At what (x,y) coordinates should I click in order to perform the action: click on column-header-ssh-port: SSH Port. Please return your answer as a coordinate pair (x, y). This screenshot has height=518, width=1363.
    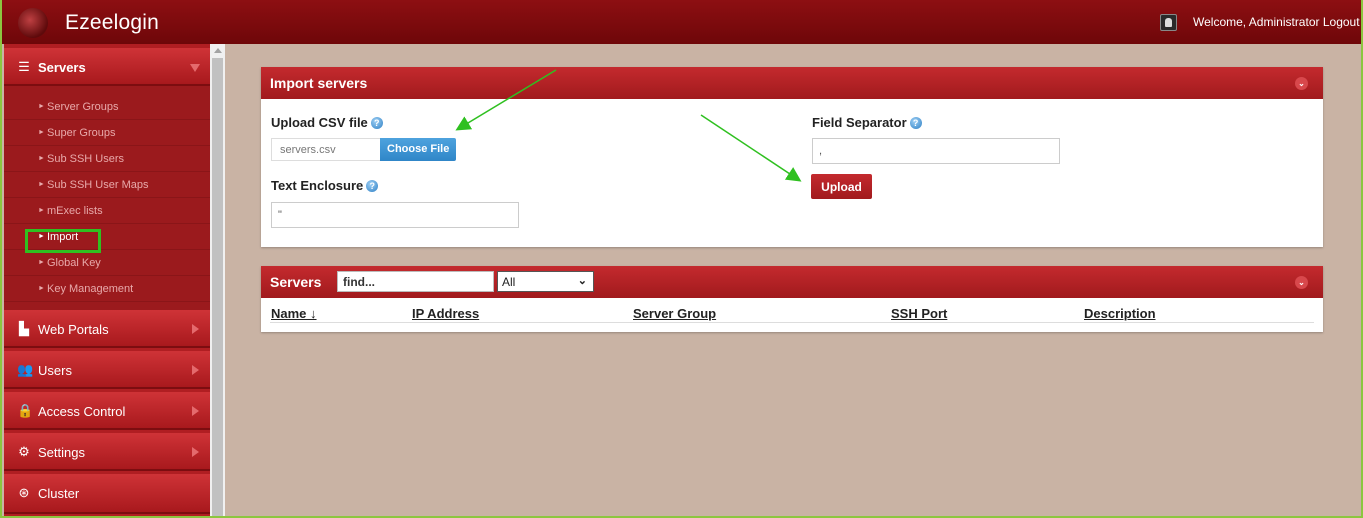
    Looking at the image, I should click on (919, 313).